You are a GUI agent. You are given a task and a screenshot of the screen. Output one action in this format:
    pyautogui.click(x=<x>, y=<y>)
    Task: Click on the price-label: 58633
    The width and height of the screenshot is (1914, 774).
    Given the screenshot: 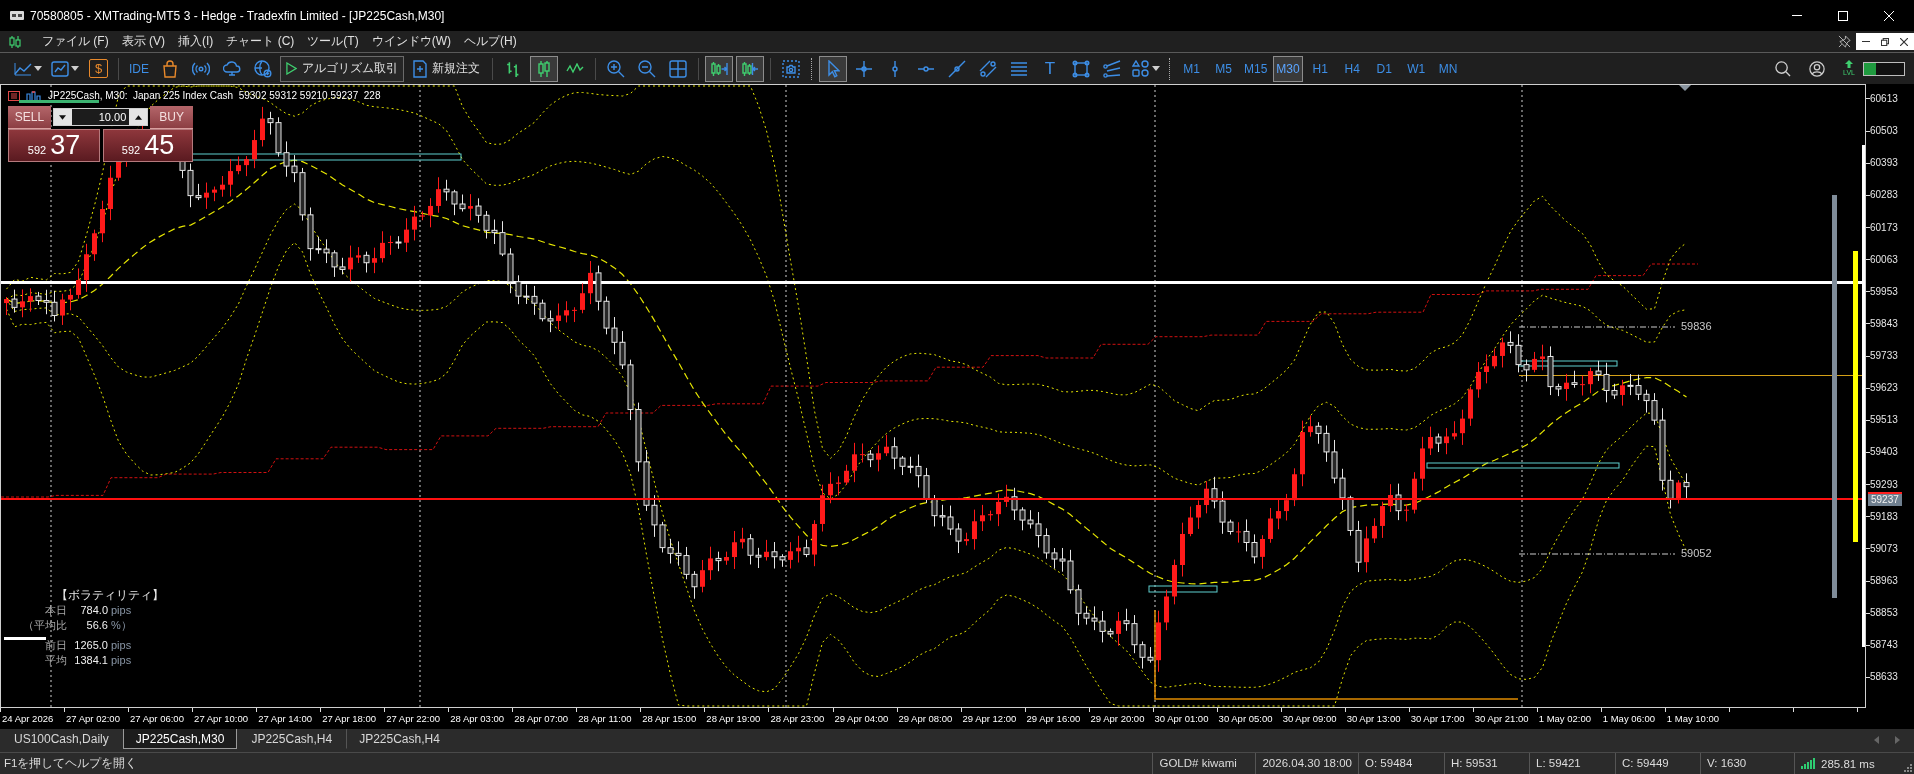 What is the action you would take?
    pyautogui.click(x=1884, y=677)
    